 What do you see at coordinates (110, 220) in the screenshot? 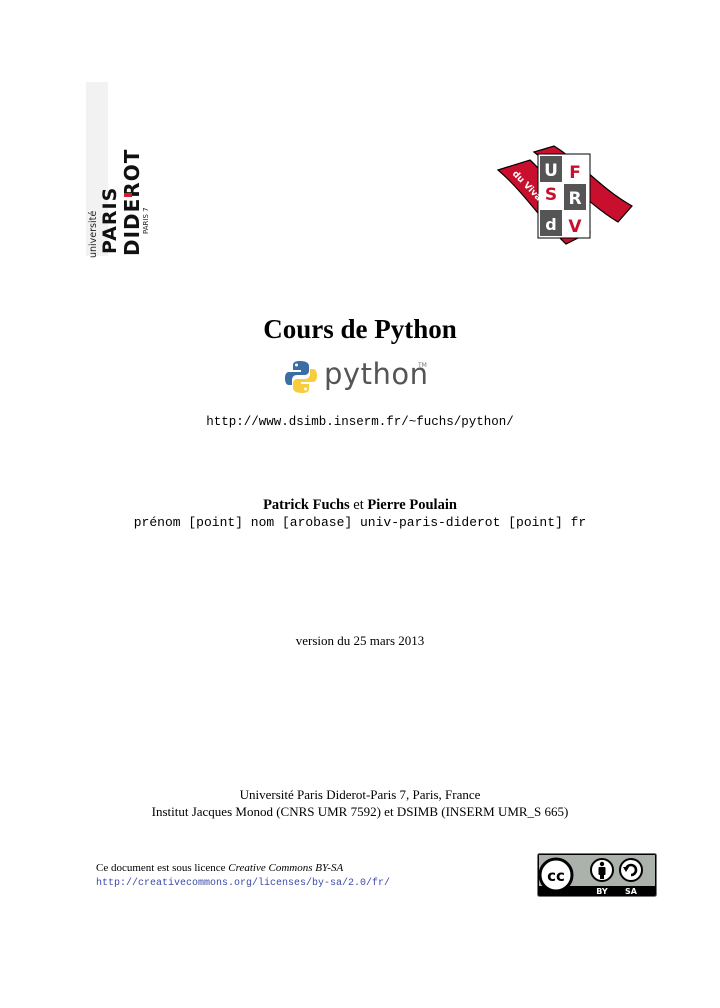
I see `logo-paris-text: PARIS` at bounding box center [110, 220].